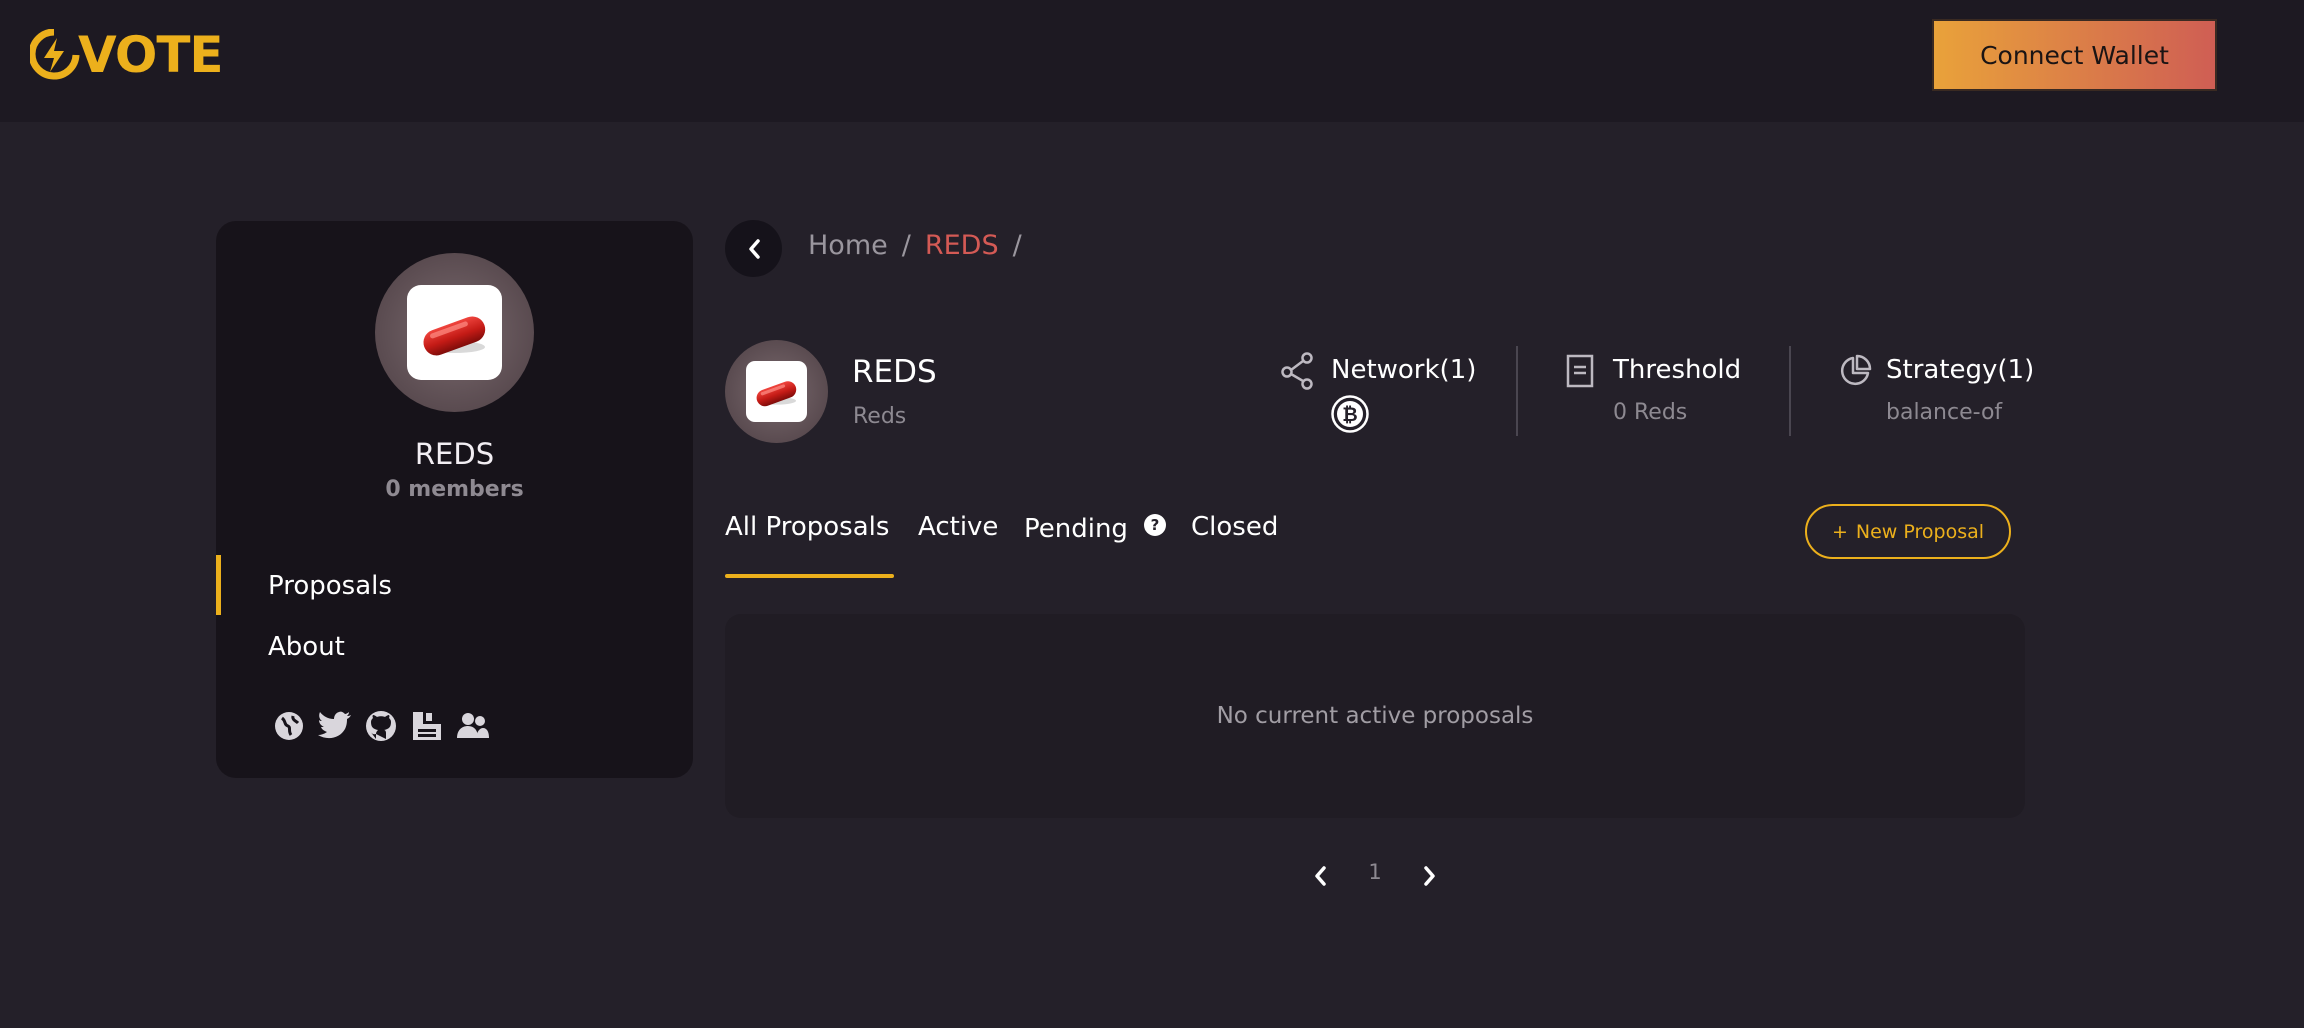 This screenshot has height=1028, width=2304. What do you see at coordinates (915, 245) in the screenshot?
I see `breadcrumb: Home / REDS /` at bounding box center [915, 245].